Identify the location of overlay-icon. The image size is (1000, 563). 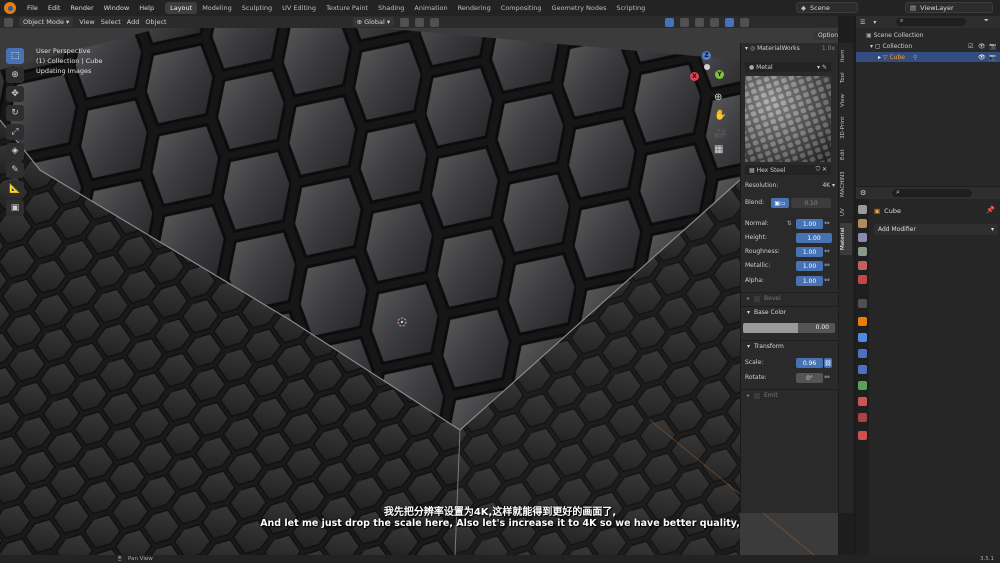
(685, 22).